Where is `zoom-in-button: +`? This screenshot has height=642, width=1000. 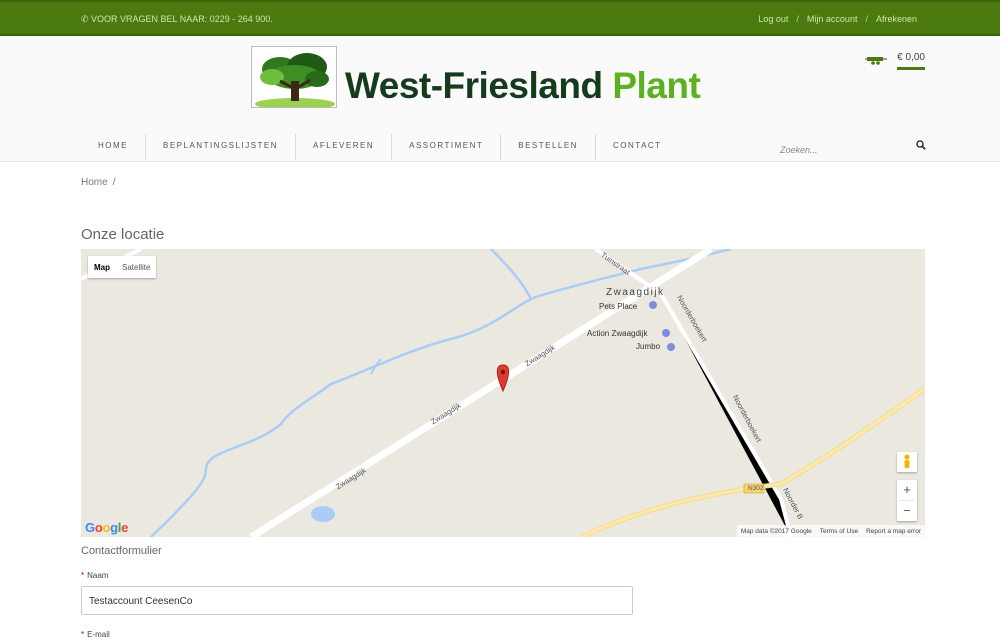 zoom-in-button: + is located at coordinates (907, 490).